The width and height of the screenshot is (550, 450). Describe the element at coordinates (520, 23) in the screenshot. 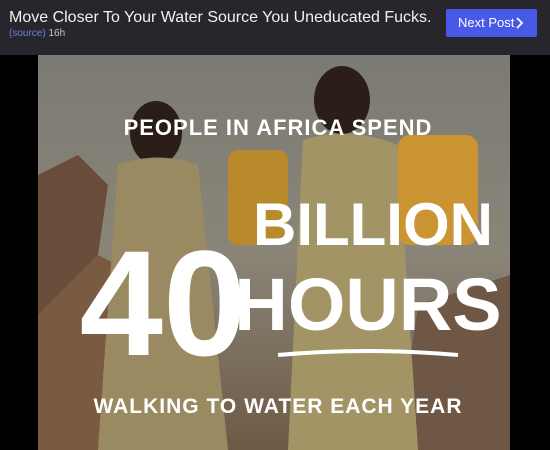

I see `chevron-right-icon` at that location.